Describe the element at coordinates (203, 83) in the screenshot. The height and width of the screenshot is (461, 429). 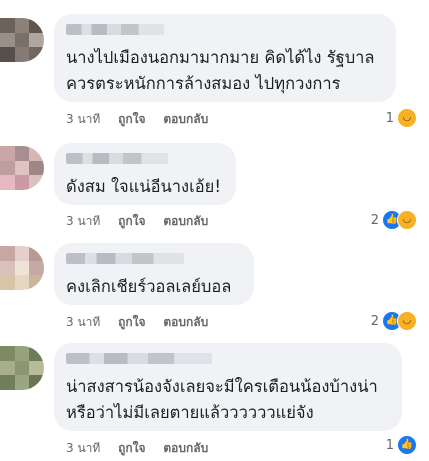
I see `comment-text-line: ควรตระหนักการล้างสมอง ไปทุกวงการ` at that location.